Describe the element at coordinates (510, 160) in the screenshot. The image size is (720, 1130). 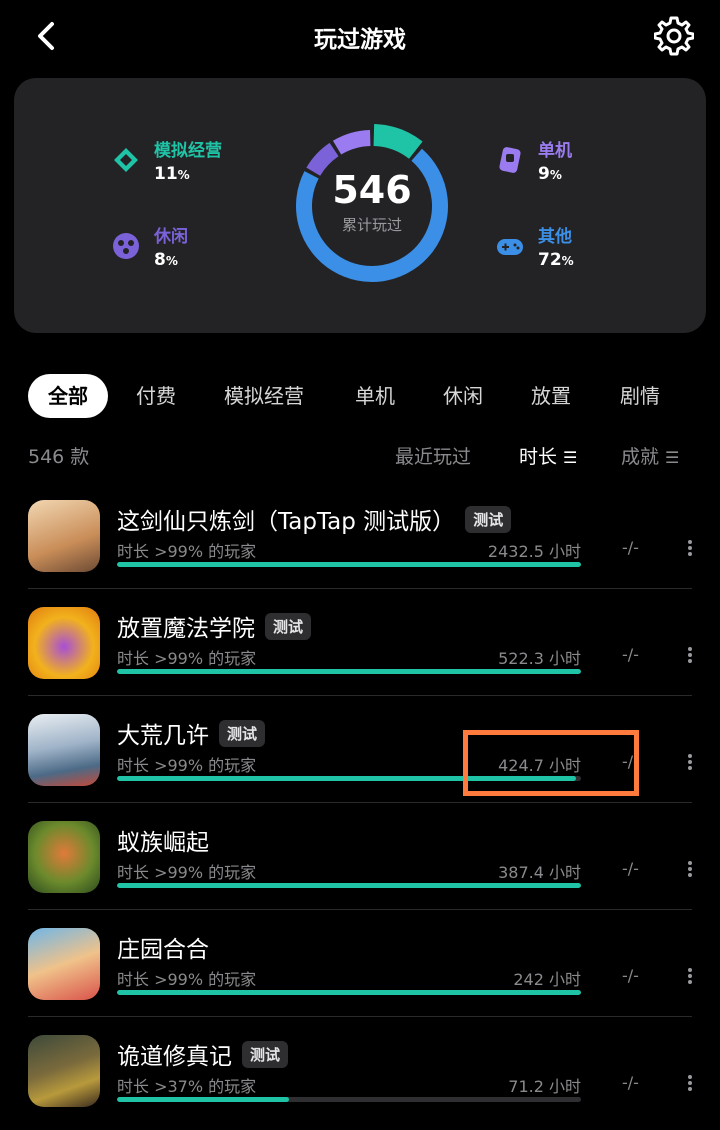
I see `single-icon` at that location.